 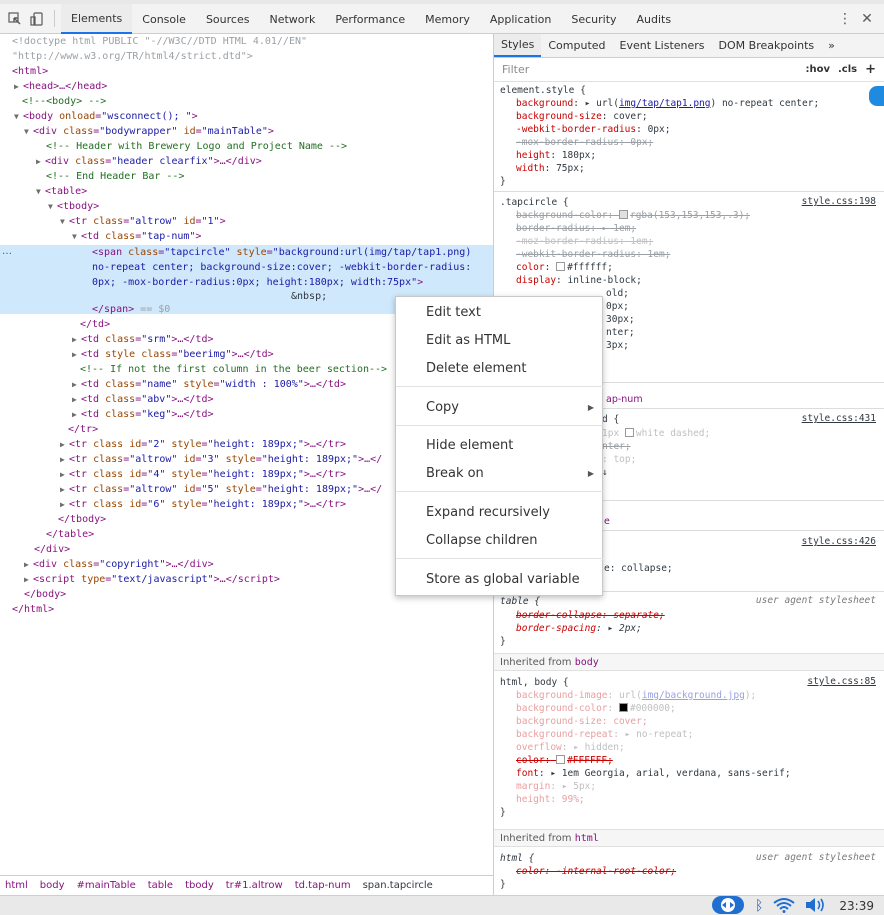 I want to click on css-property-inherited: background-repeat: ▸ no-repeat;, so click(x=604, y=734).